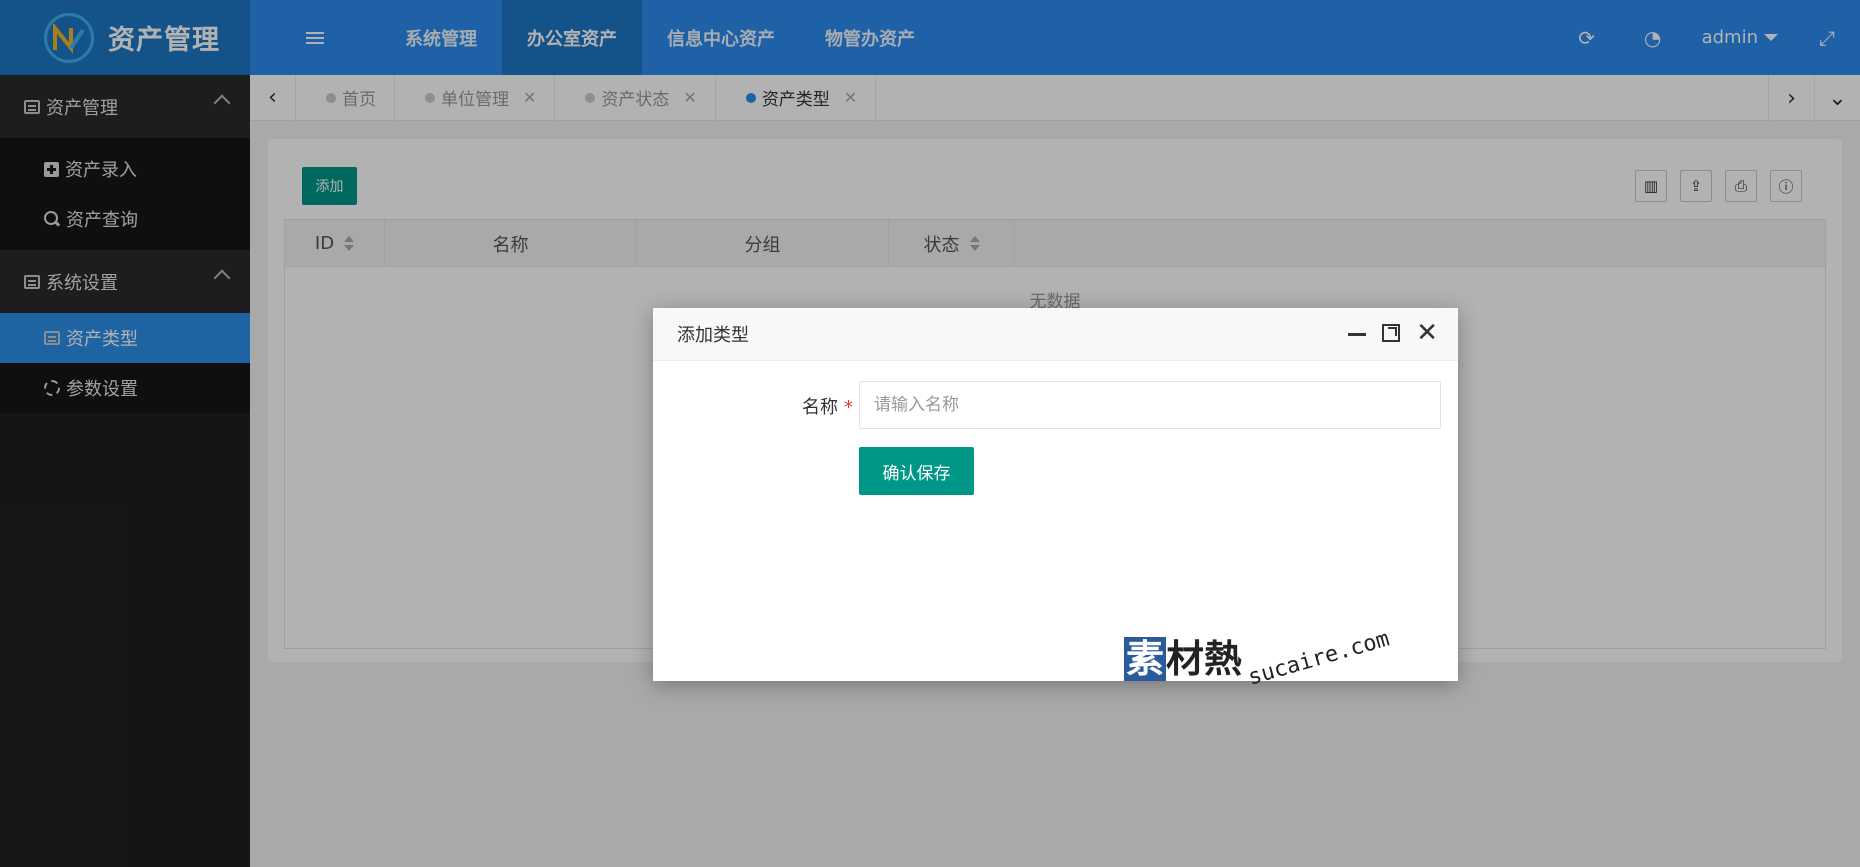  I want to click on name-label-text: 名称, so click(820, 407).